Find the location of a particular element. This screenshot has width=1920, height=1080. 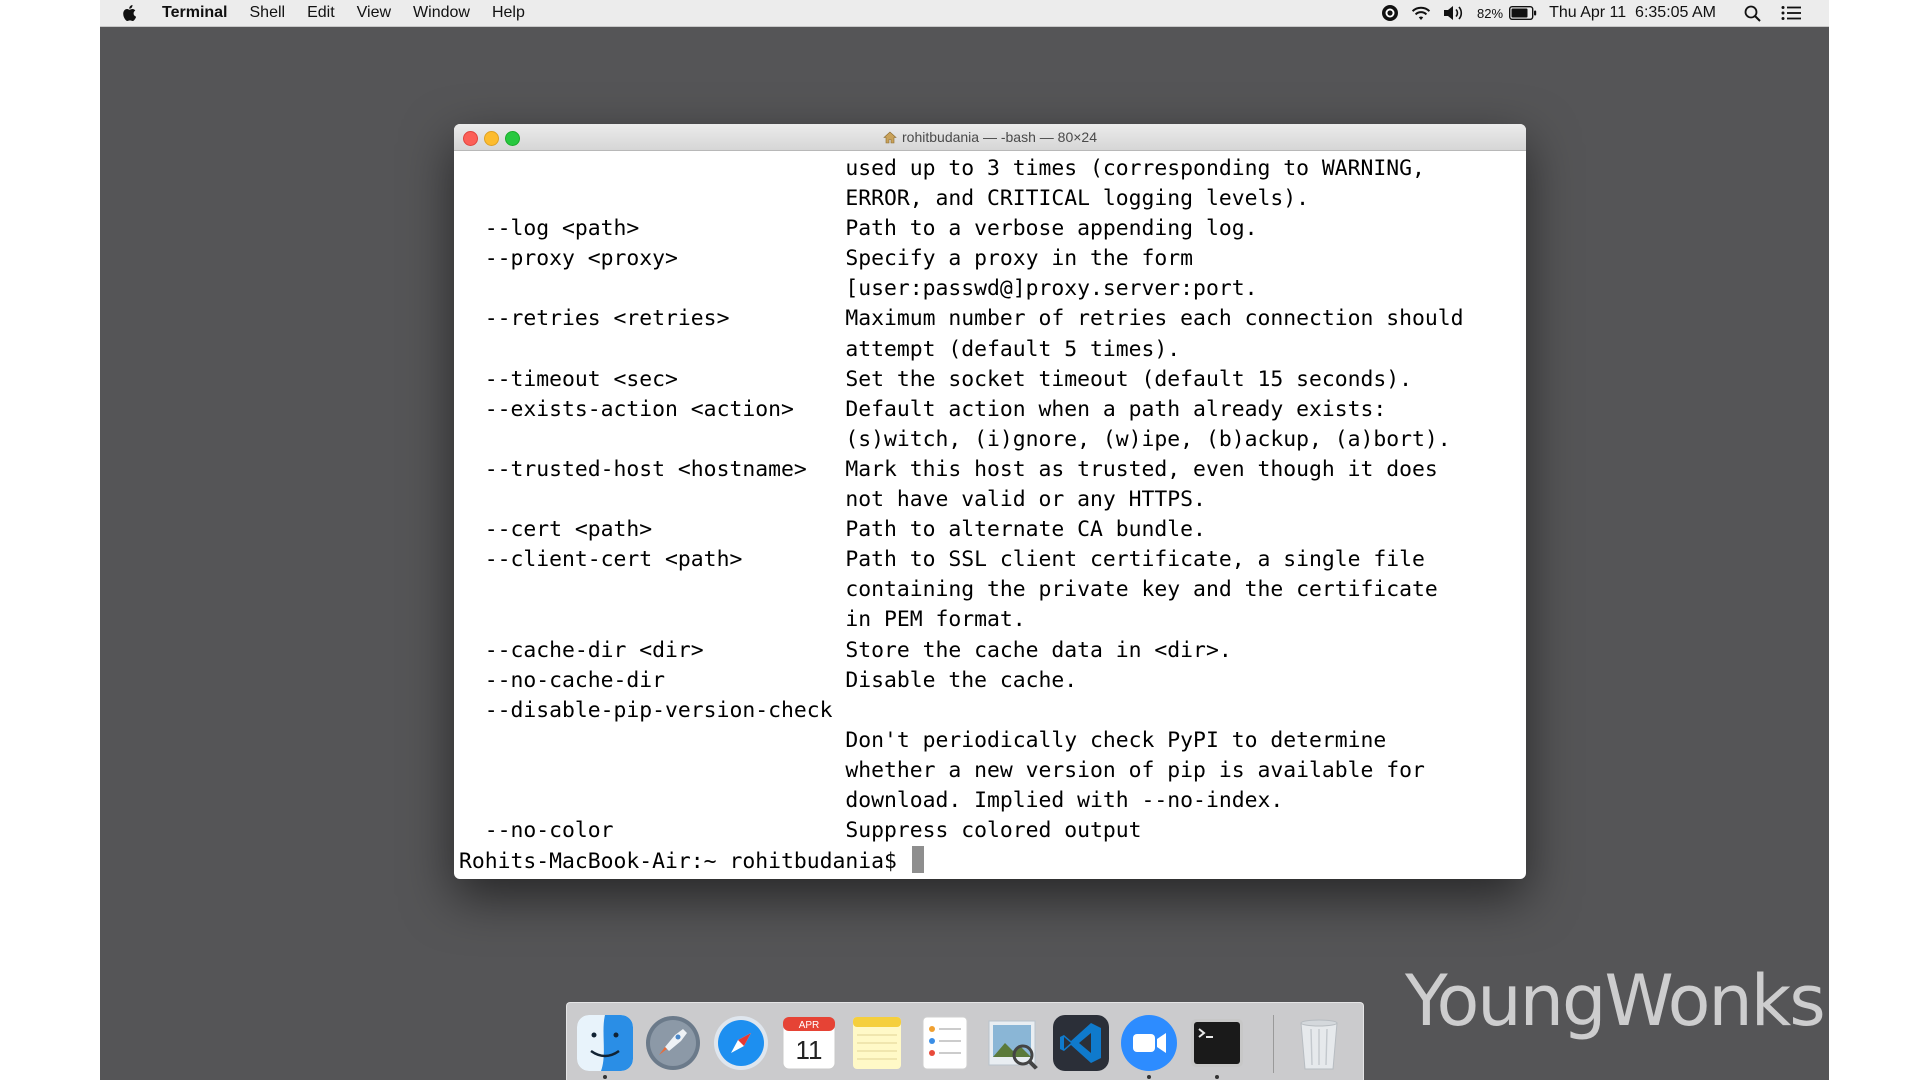

terminal-line: --no-color Suppress colored output is located at coordinates (800, 831).